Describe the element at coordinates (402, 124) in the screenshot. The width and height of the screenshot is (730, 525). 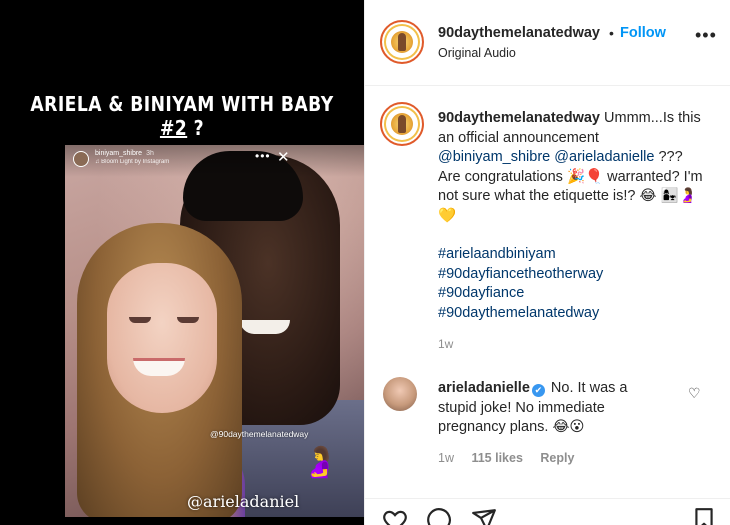
I see `caption-avatar` at that location.